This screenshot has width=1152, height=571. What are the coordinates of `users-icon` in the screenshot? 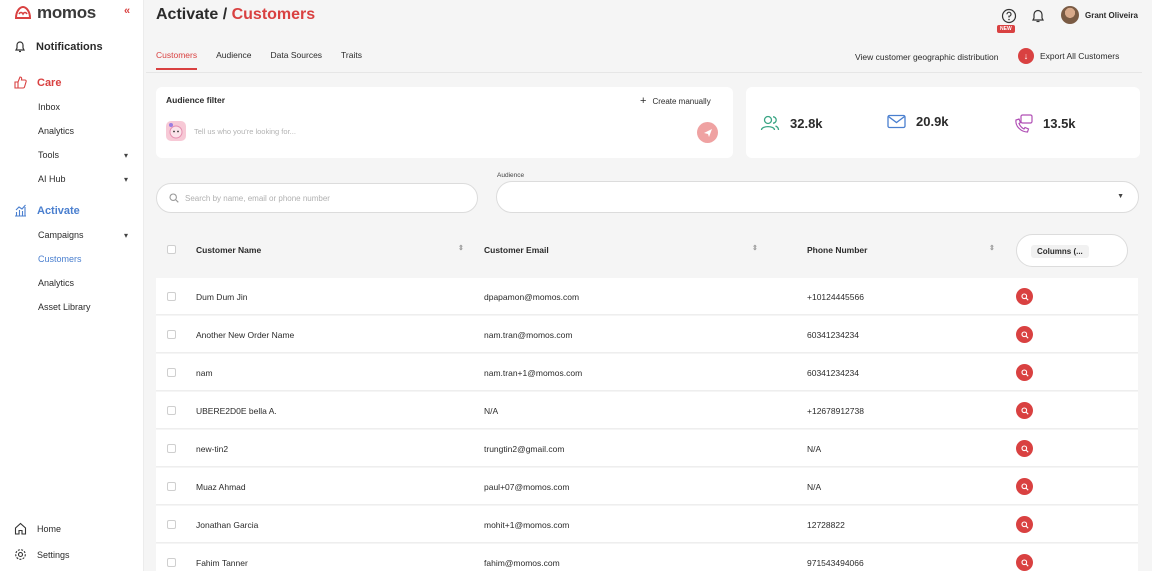 It's located at (770, 123).